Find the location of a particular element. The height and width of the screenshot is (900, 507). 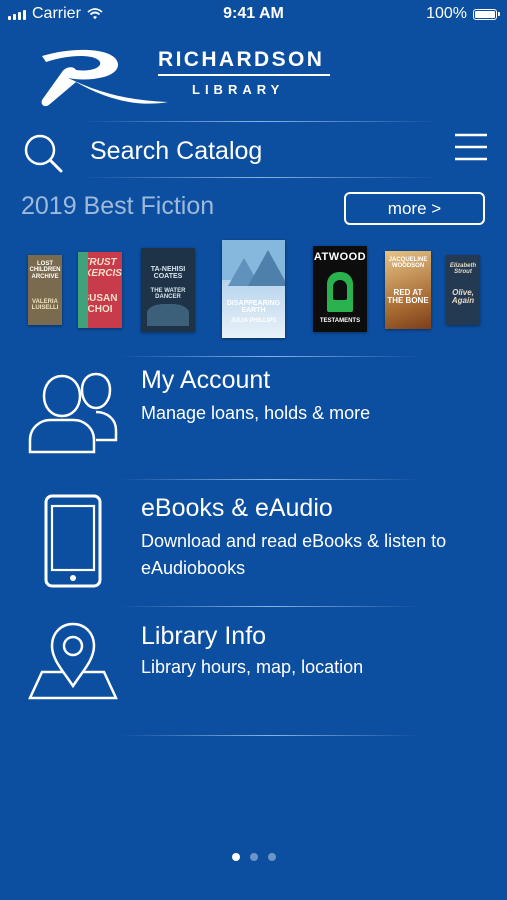

search-bar: Search Catalog is located at coordinates (253, 150).